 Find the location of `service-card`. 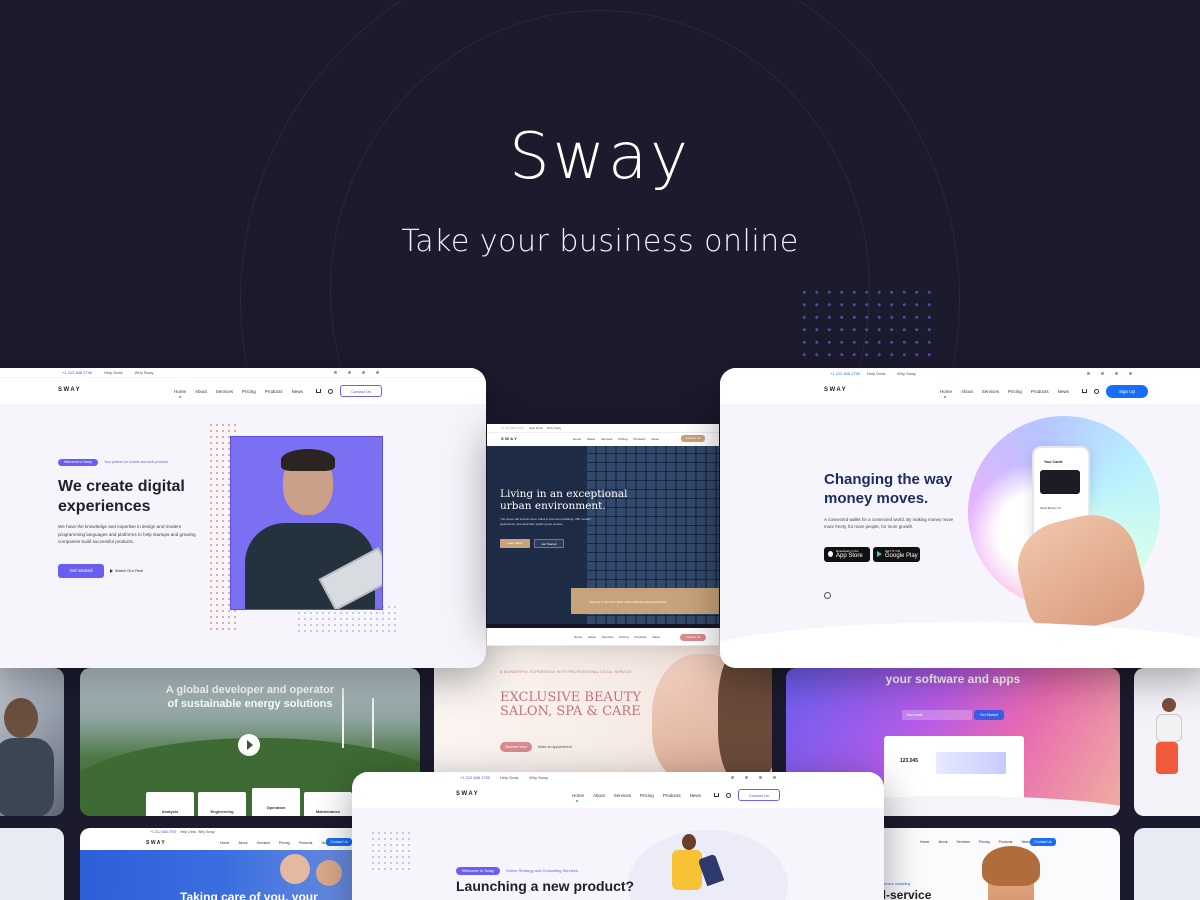

service-card is located at coordinates (276, 802).